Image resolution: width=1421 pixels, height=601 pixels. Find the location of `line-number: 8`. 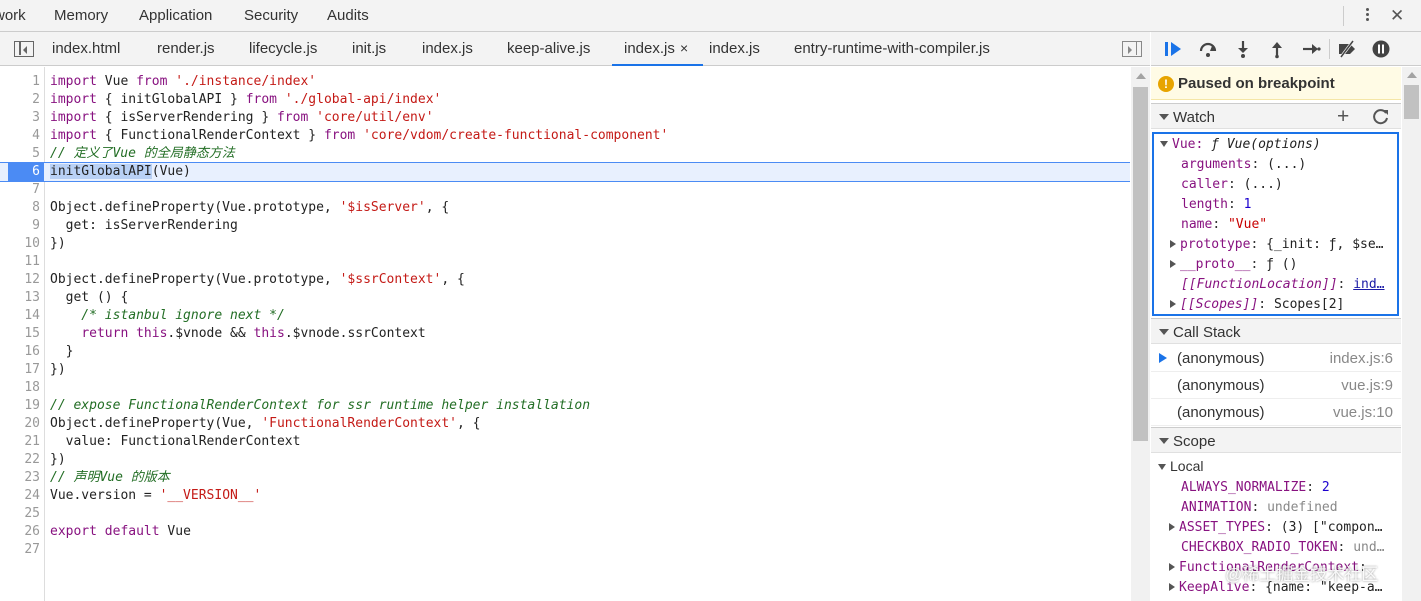

line-number: 8 is located at coordinates (20, 208).